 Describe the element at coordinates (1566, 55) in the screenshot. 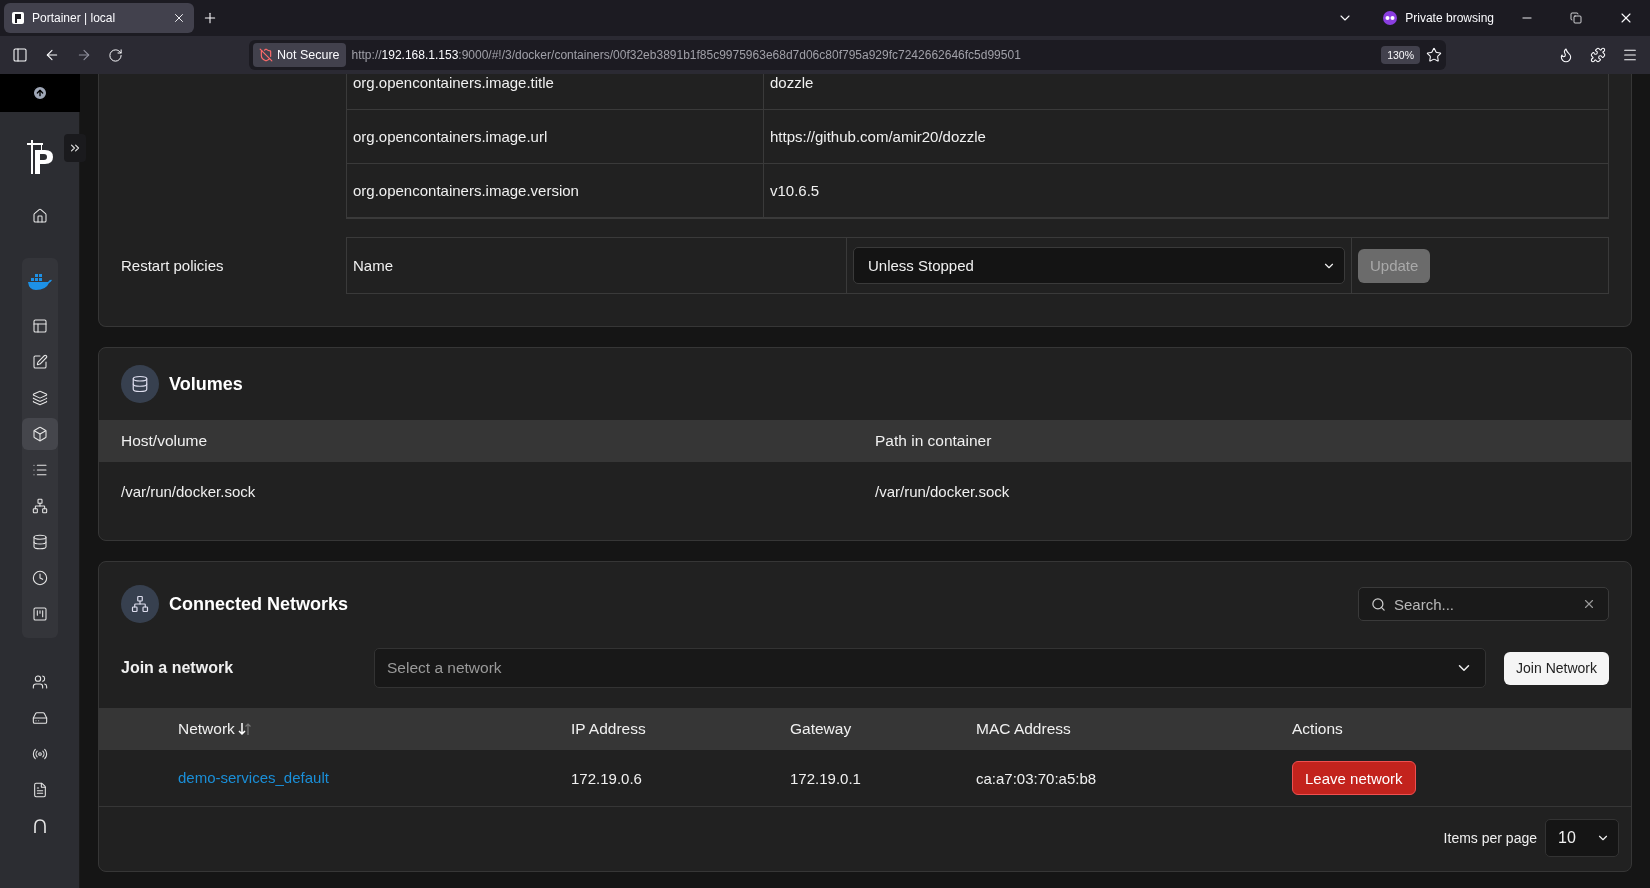

I see `flame-icon` at that location.